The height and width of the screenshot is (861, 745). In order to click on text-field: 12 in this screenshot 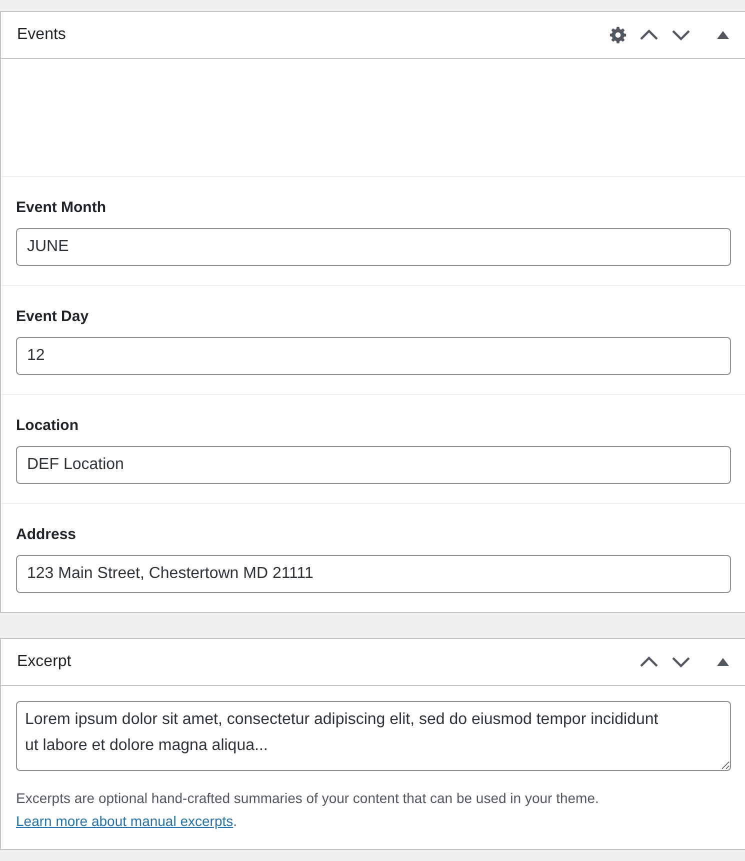, I will do `click(373, 356)`.